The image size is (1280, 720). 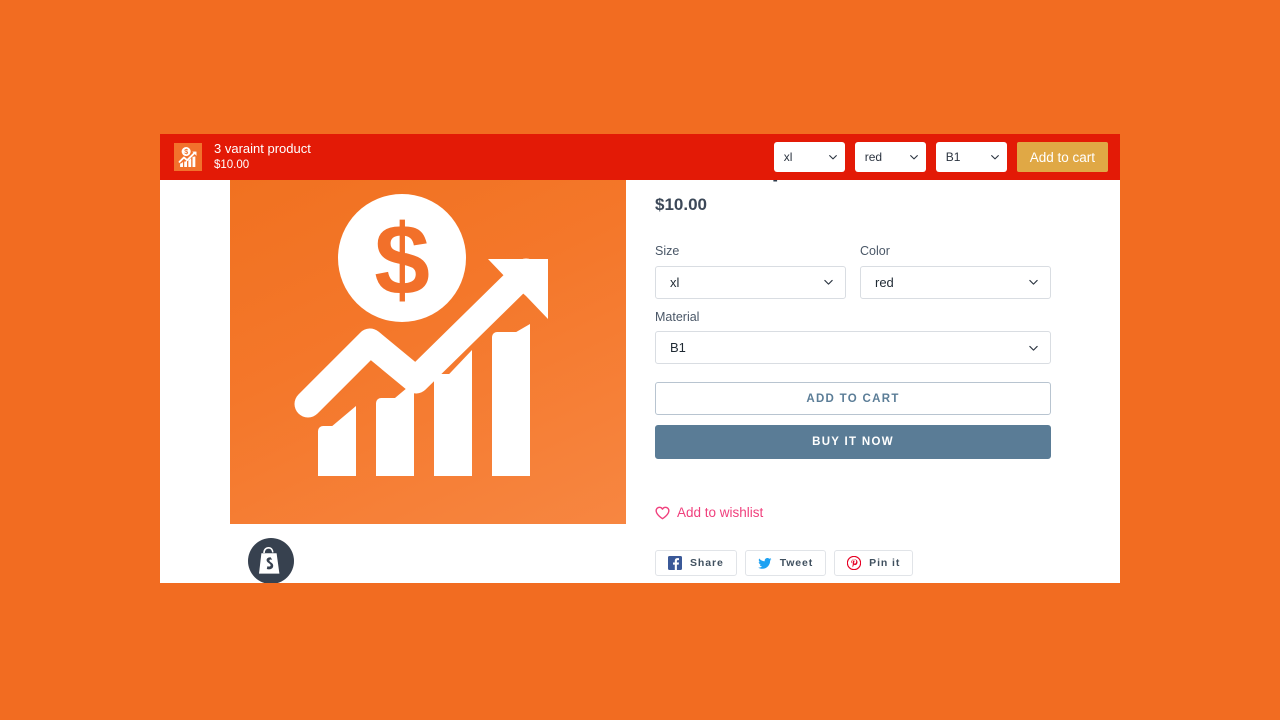 What do you see at coordinates (873, 157) in the screenshot?
I see `sticky-select-color-value: red` at bounding box center [873, 157].